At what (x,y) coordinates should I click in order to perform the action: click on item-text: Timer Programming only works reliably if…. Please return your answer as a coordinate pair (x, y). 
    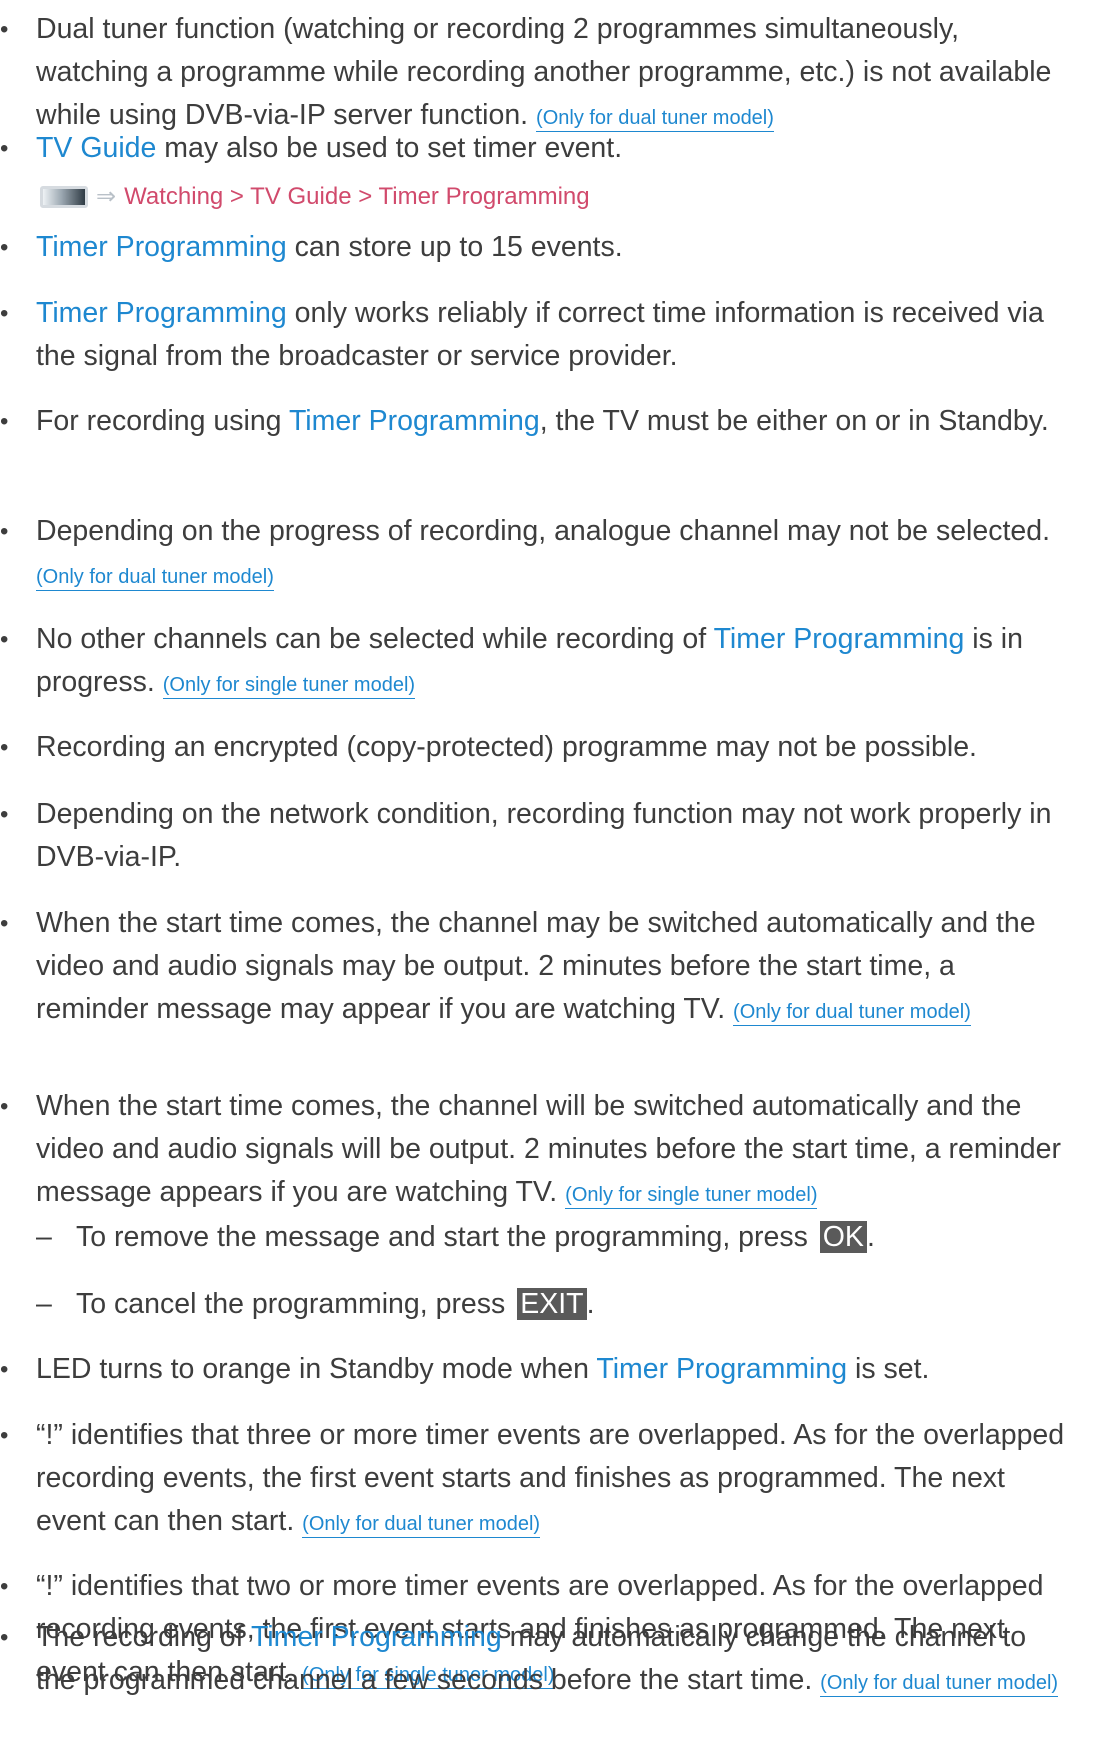
    Looking at the image, I should click on (532, 335).